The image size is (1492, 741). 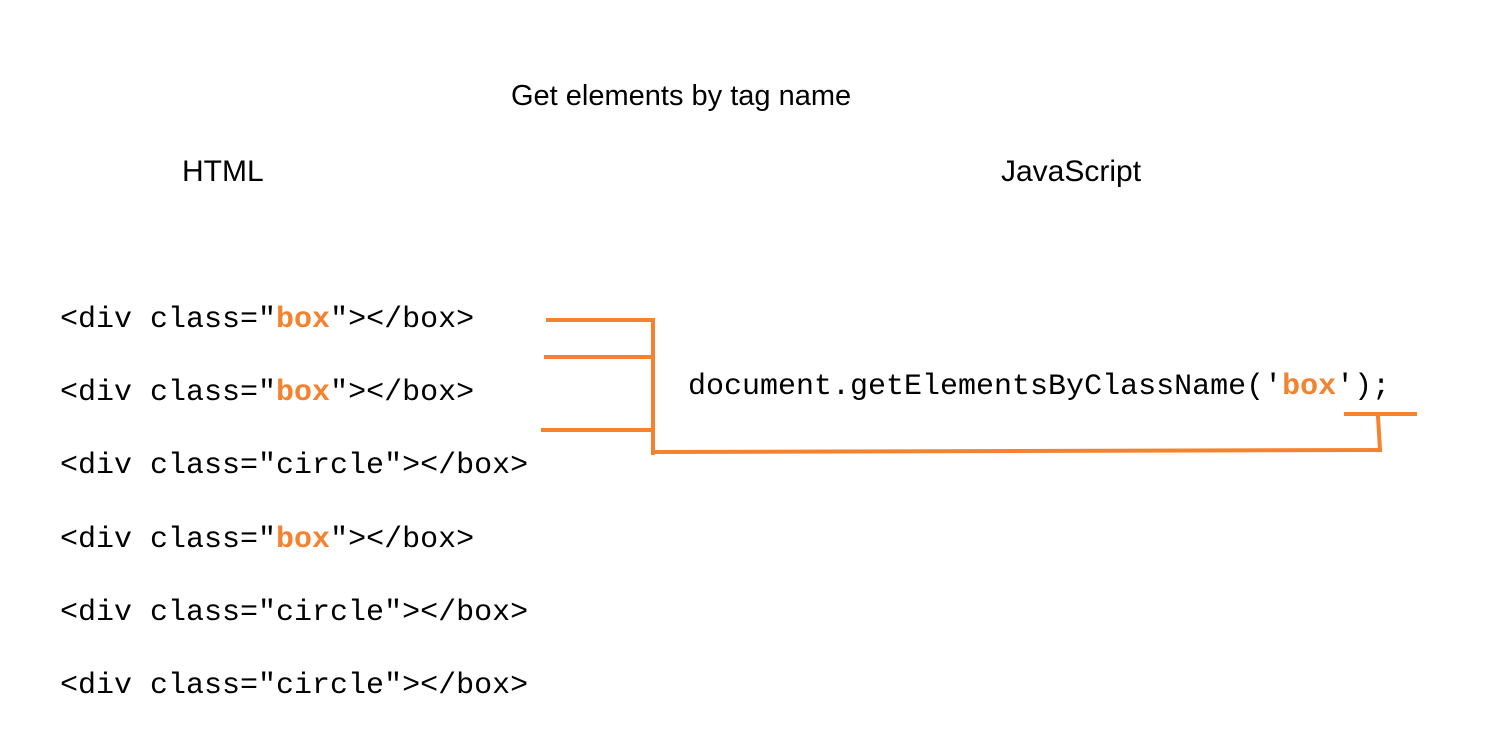 What do you see at coordinates (1016, 451) in the screenshot?
I see `connector-bottom` at bounding box center [1016, 451].